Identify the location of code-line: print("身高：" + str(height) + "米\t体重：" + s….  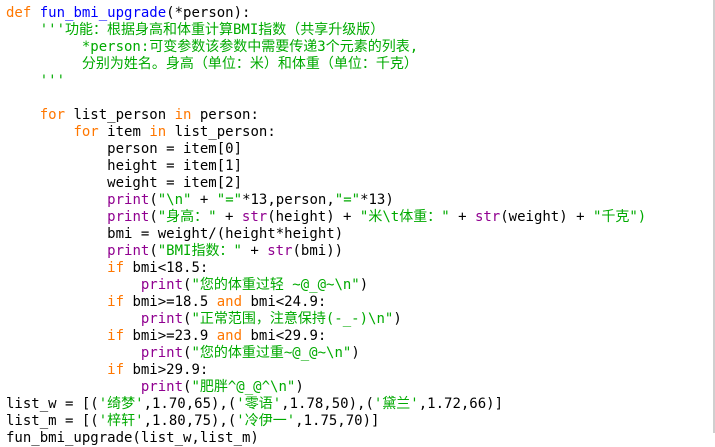
(326, 217).